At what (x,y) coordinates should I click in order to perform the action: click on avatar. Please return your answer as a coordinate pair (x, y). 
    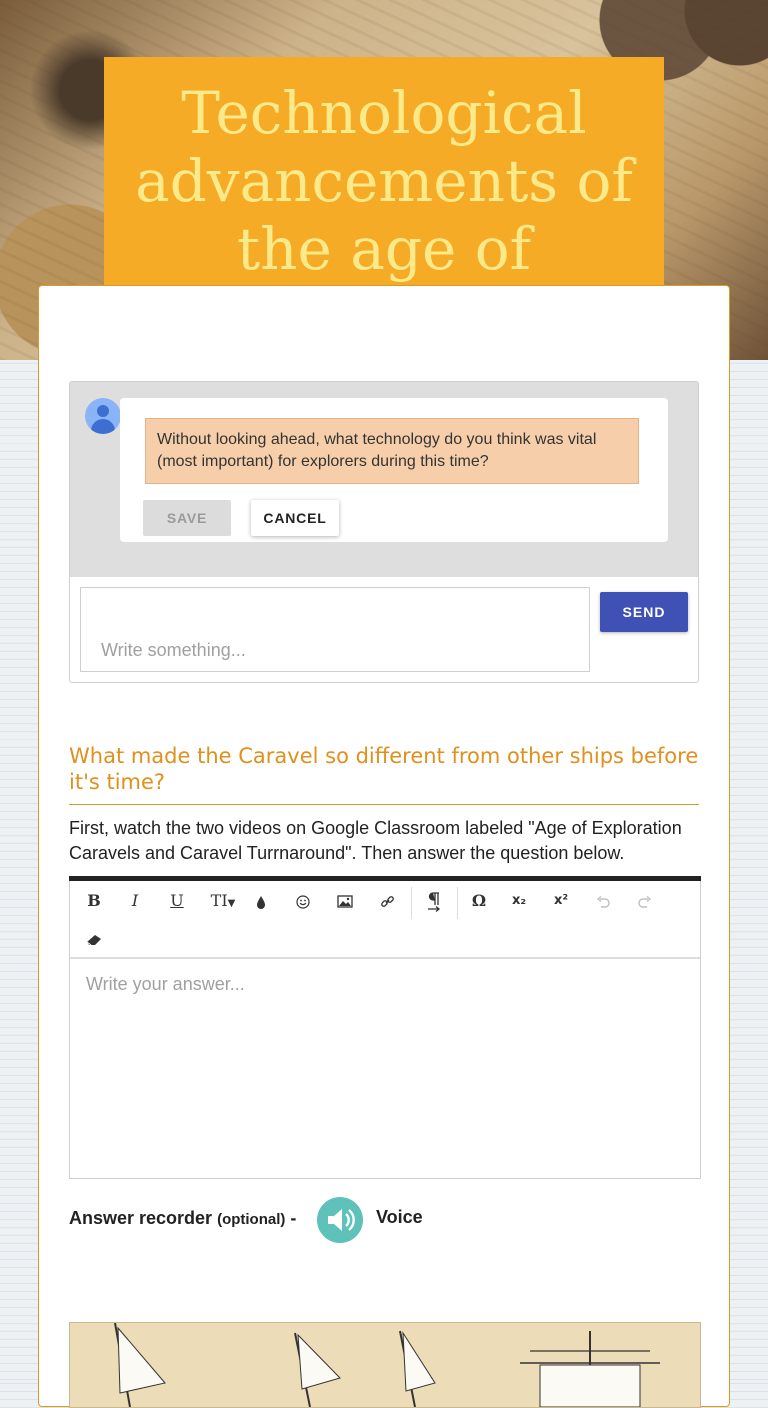
    Looking at the image, I should click on (103, 416).